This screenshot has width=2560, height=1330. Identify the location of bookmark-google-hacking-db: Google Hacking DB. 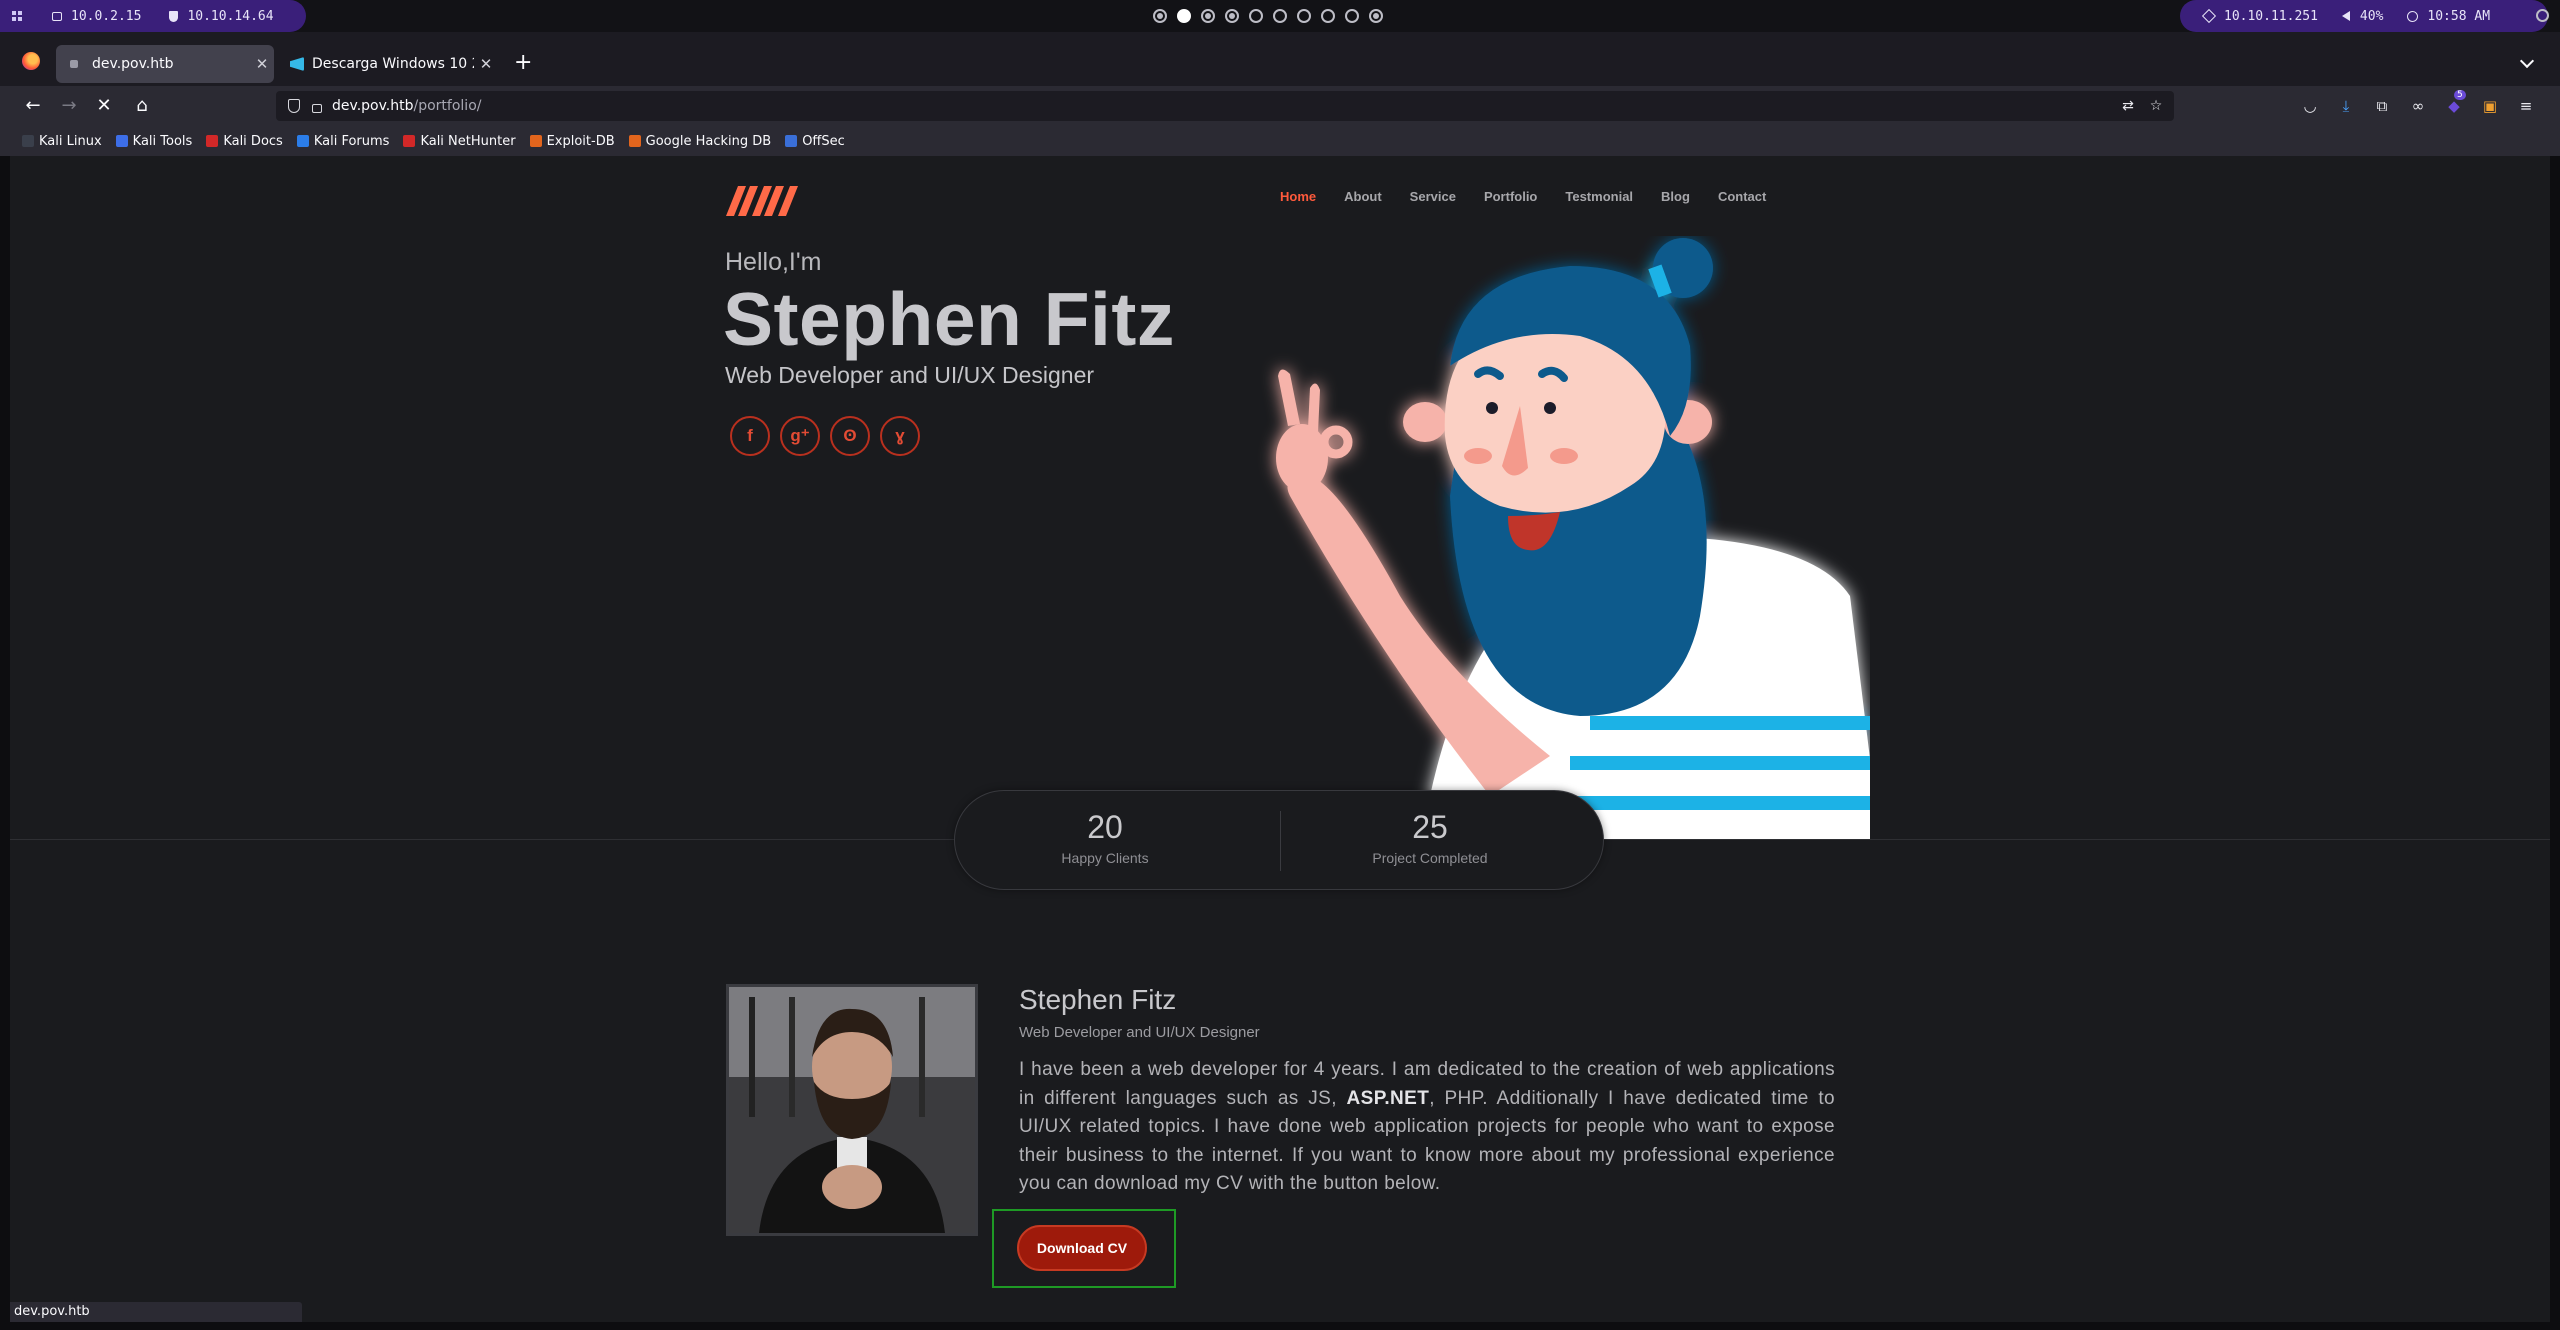
(699, 141).